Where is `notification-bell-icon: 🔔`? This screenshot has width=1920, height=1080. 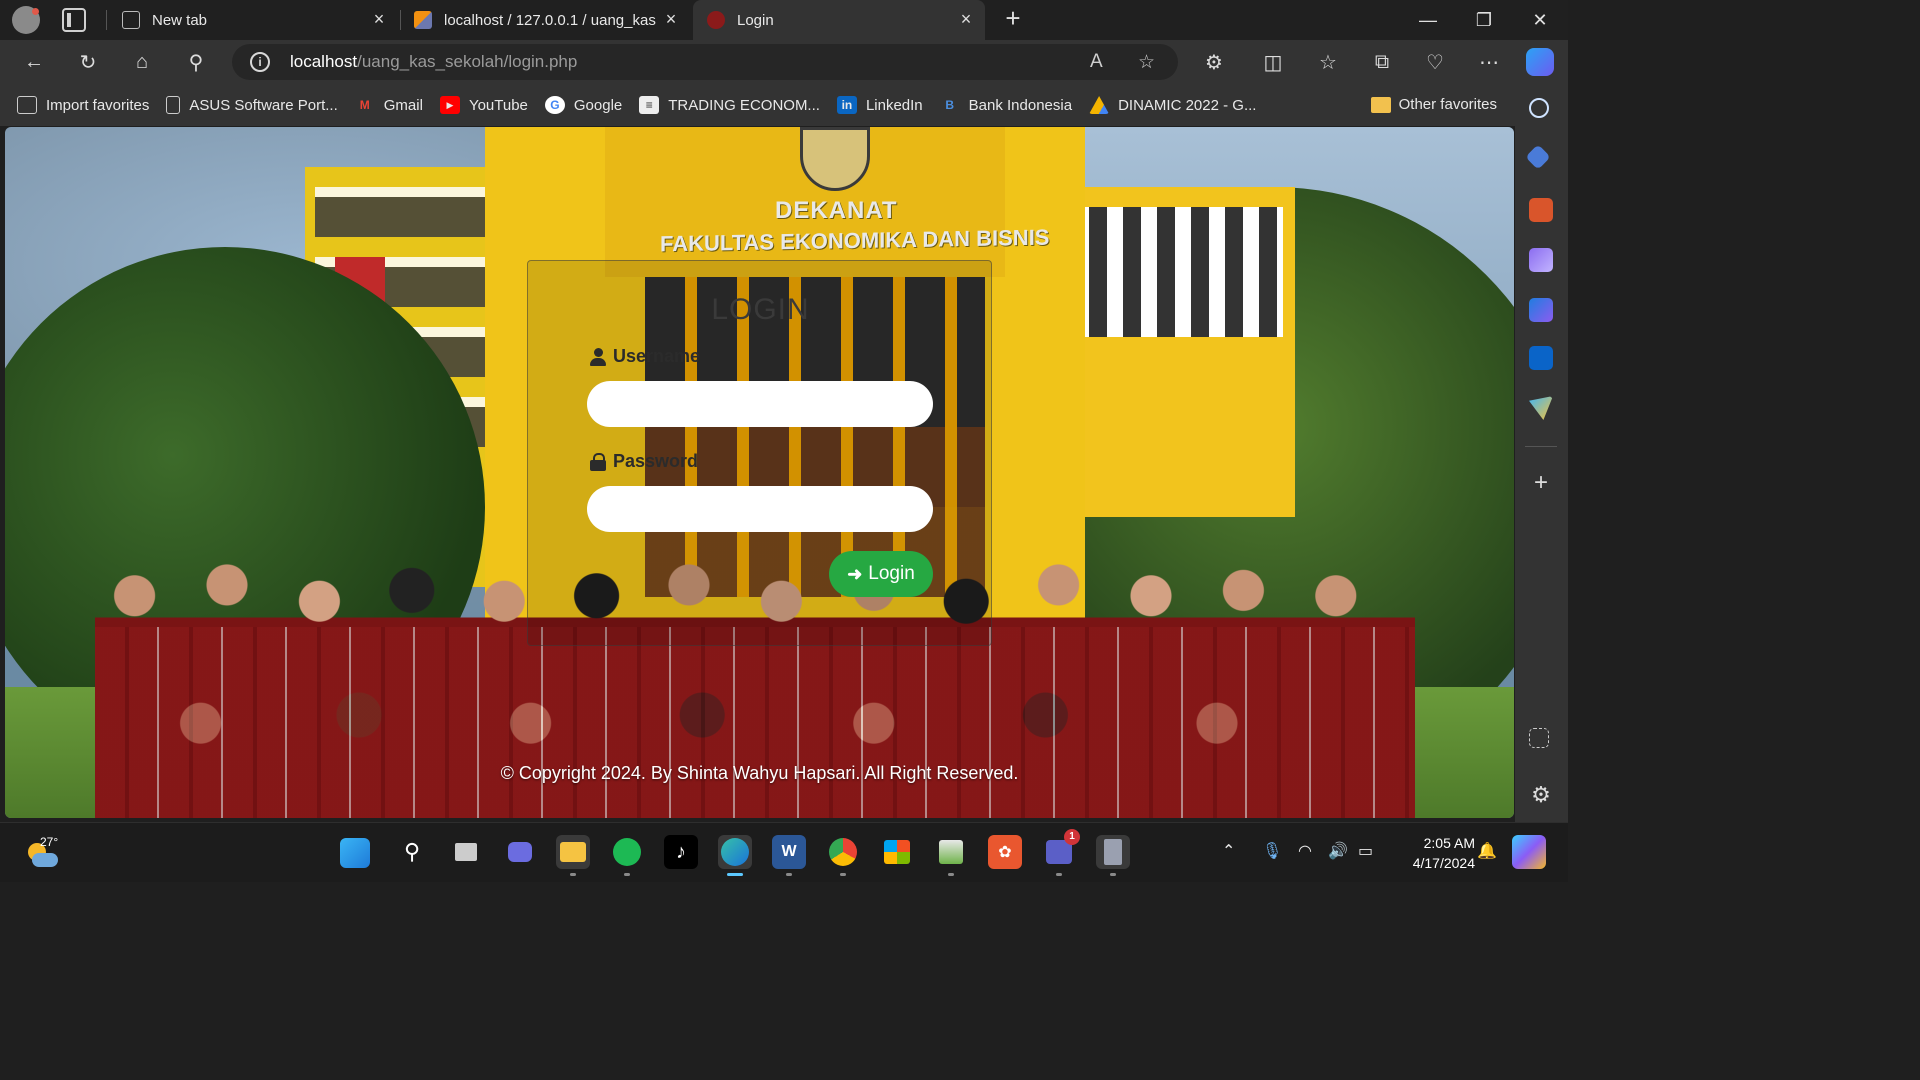
notification-bell-icon: 🔔 is located at coordinates (1487, 851).